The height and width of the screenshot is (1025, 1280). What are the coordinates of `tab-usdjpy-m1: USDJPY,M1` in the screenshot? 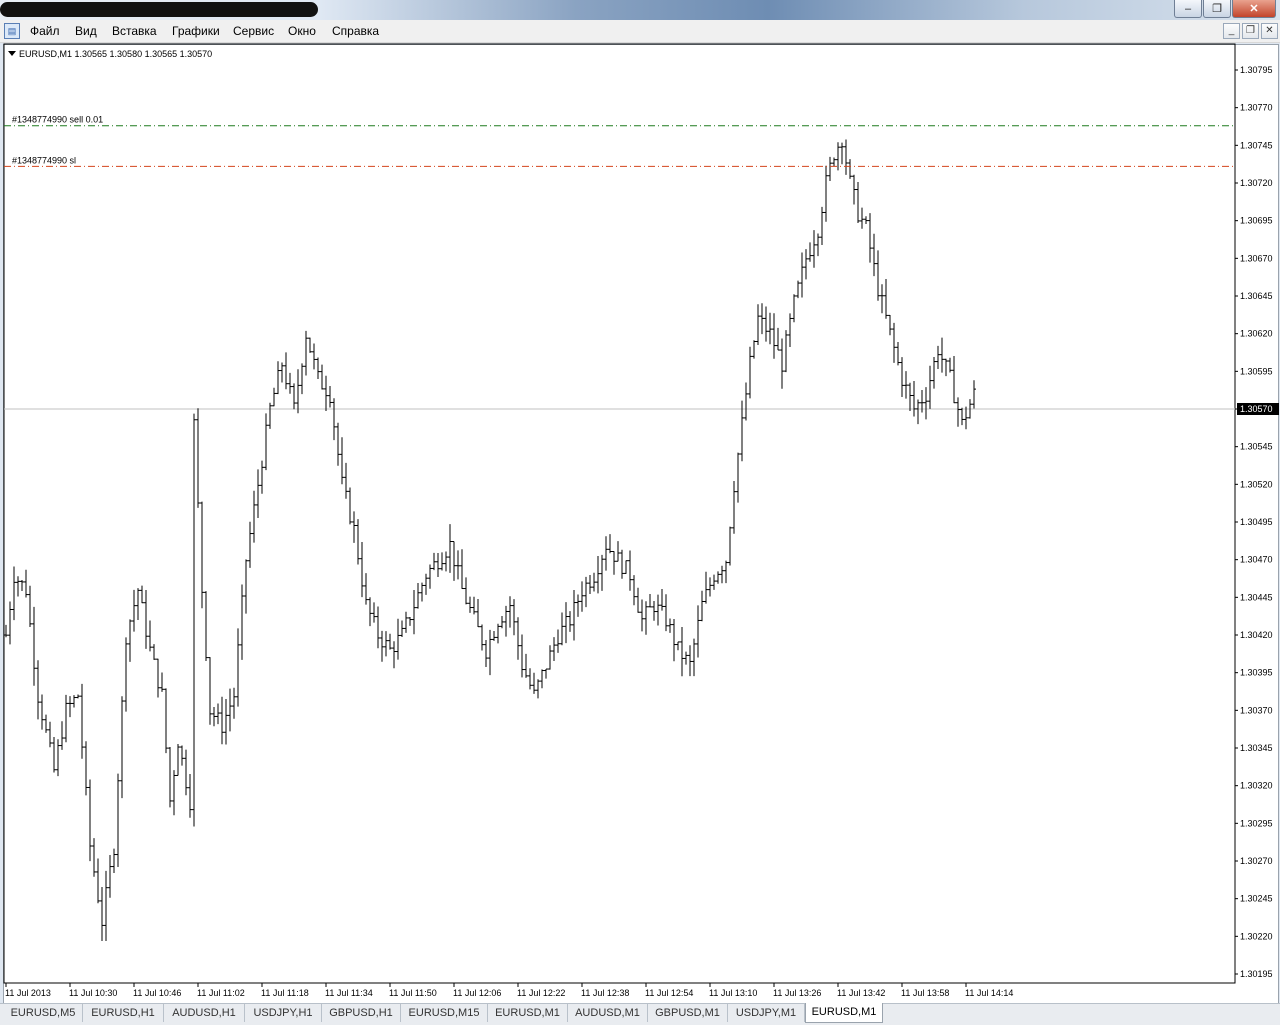 It's located at (766, 1013).